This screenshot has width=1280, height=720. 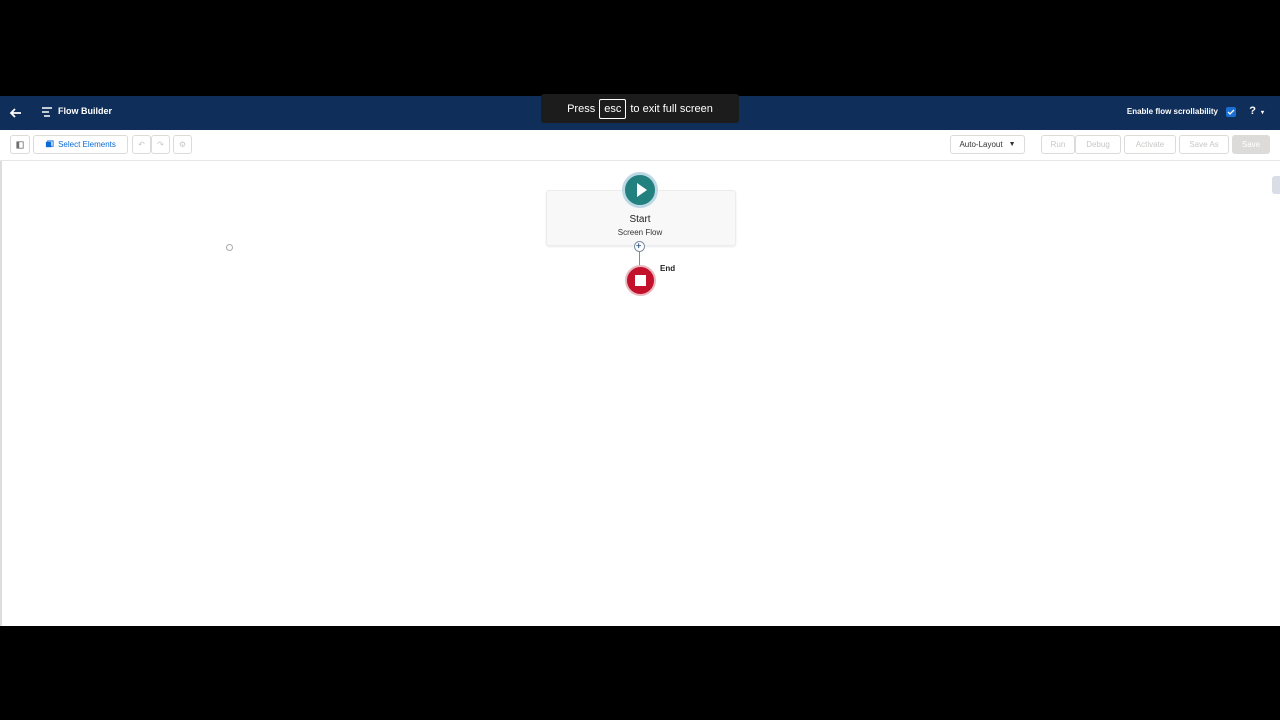 I want to click on undo-icon: ↶, so click(x=141, y=144).